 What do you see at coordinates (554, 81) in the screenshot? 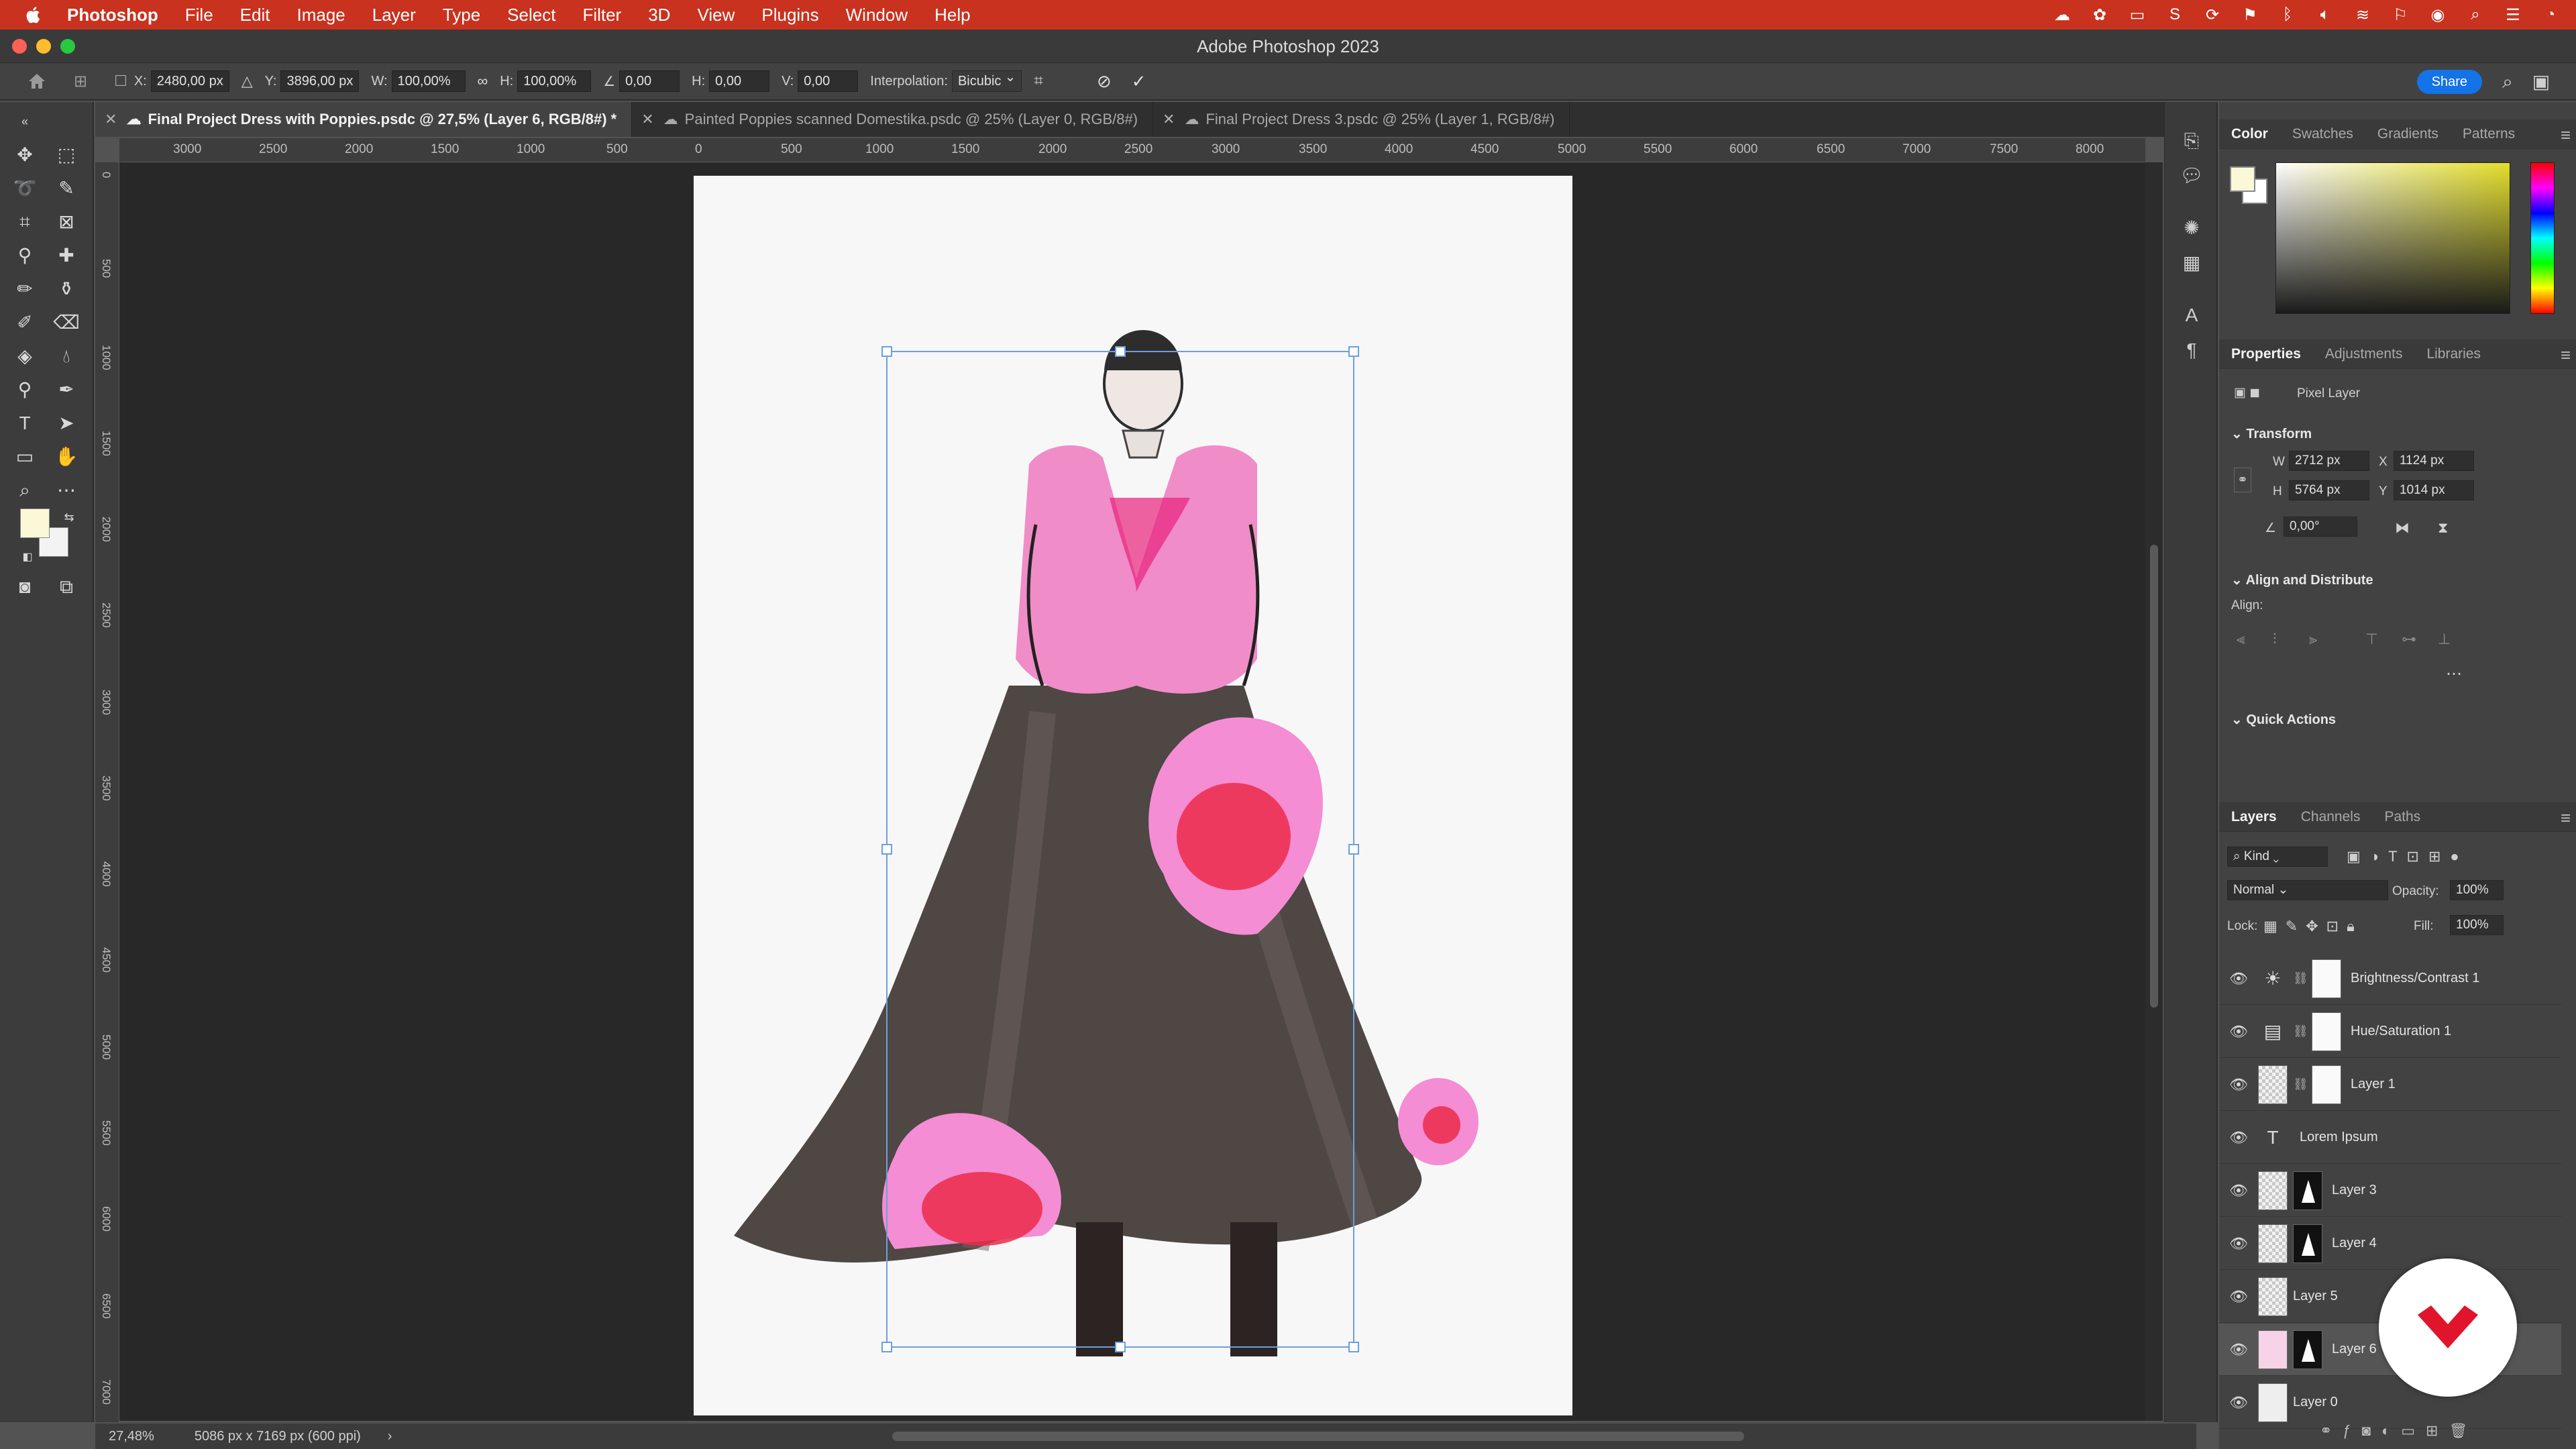
I see `height-percent-field: 100,00%` at bounding box center [554, 81].